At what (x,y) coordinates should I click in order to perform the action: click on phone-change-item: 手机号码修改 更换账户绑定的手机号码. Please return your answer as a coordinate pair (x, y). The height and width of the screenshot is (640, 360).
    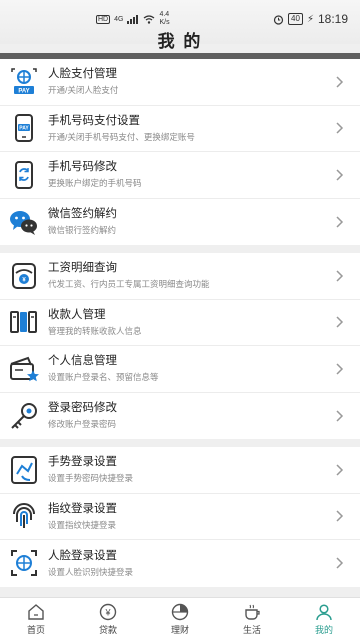
    Looking at the image, I should click on (180, 175).